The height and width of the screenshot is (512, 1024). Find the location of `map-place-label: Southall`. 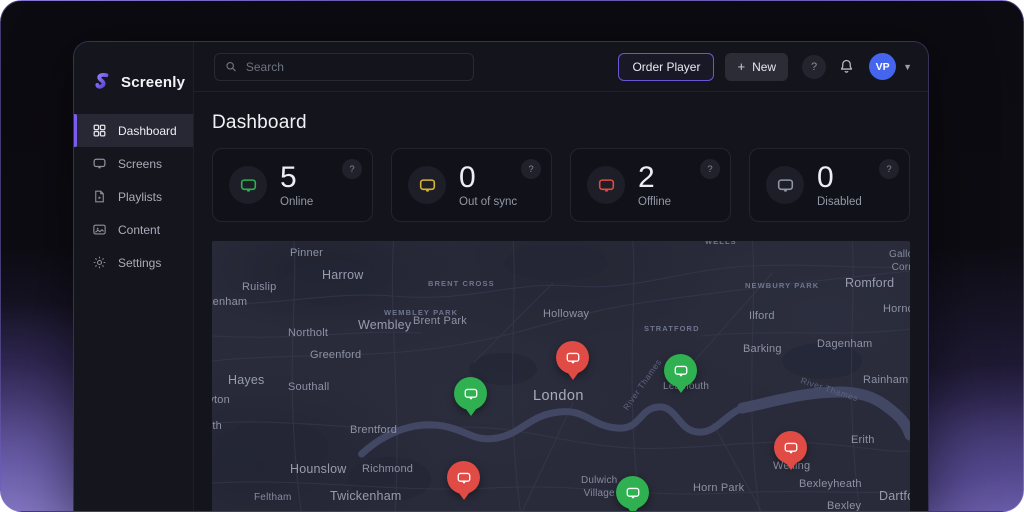

map-place-label: Southall is located at coordinates (309, 387).